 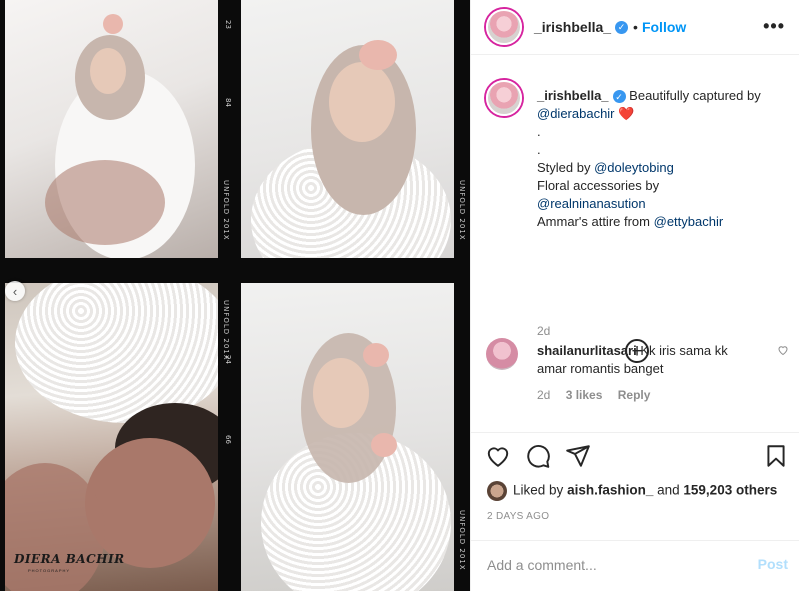 I want to click on like-heart-icon, so click(x=499, y=457).